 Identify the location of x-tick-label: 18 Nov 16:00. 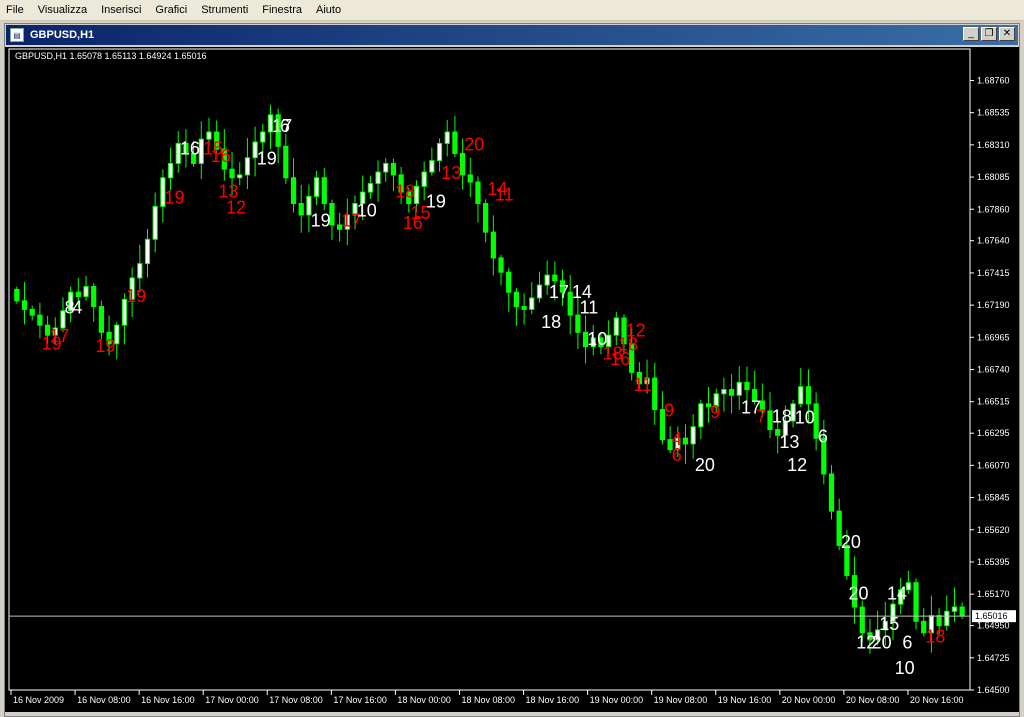
(553, 700).